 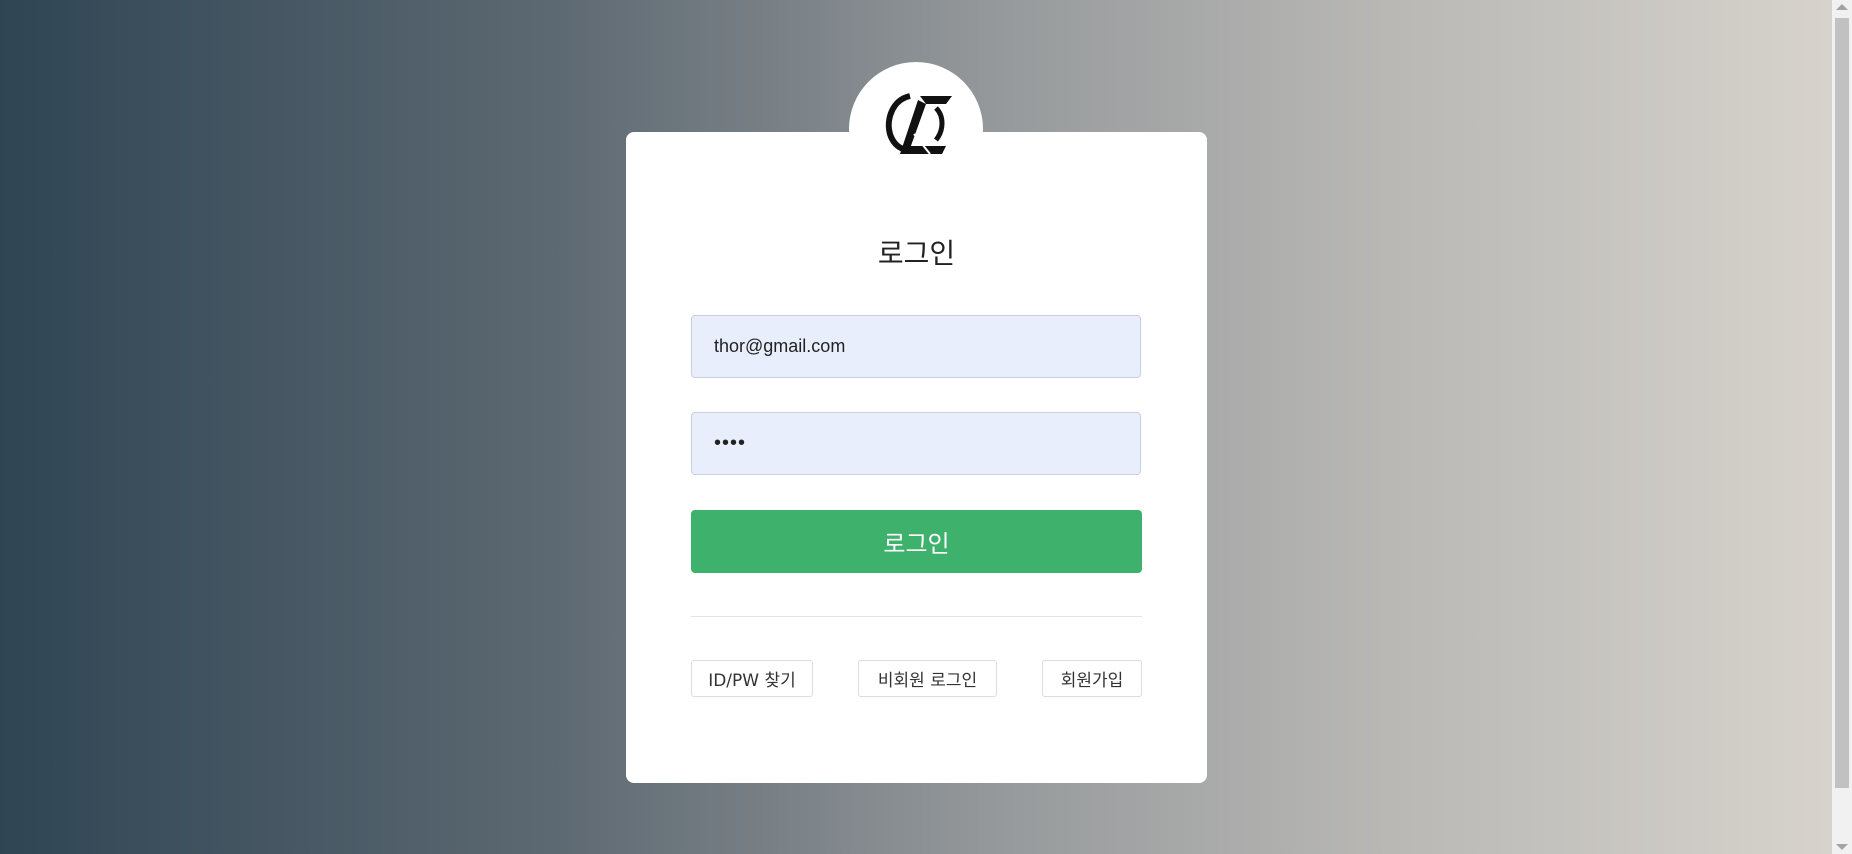 I want to click on scrollbar-thumb, so click(x=1842, y=403).